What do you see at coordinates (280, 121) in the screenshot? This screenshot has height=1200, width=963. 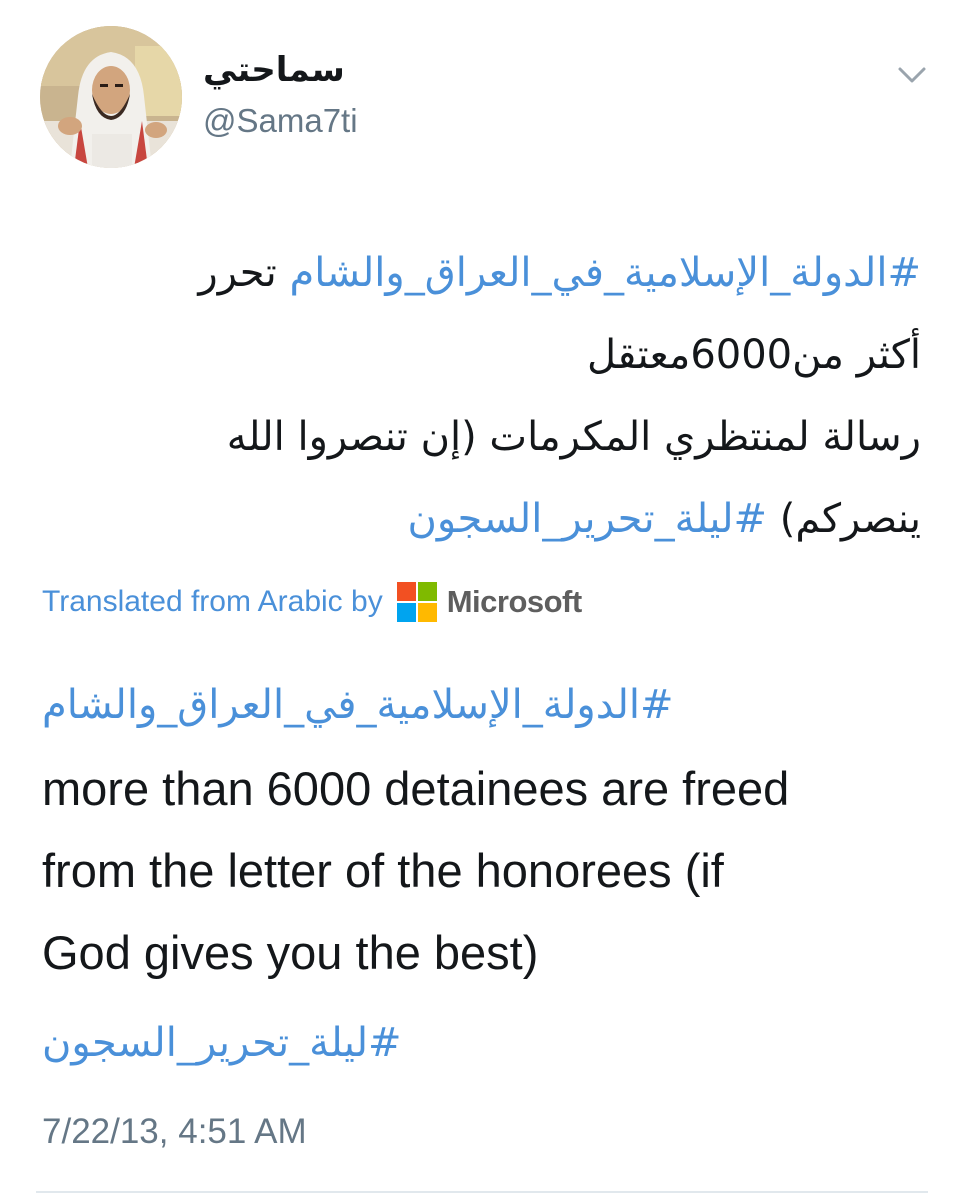 I see `user-handle: @Sama7ti` at bounding box center [280, 121].